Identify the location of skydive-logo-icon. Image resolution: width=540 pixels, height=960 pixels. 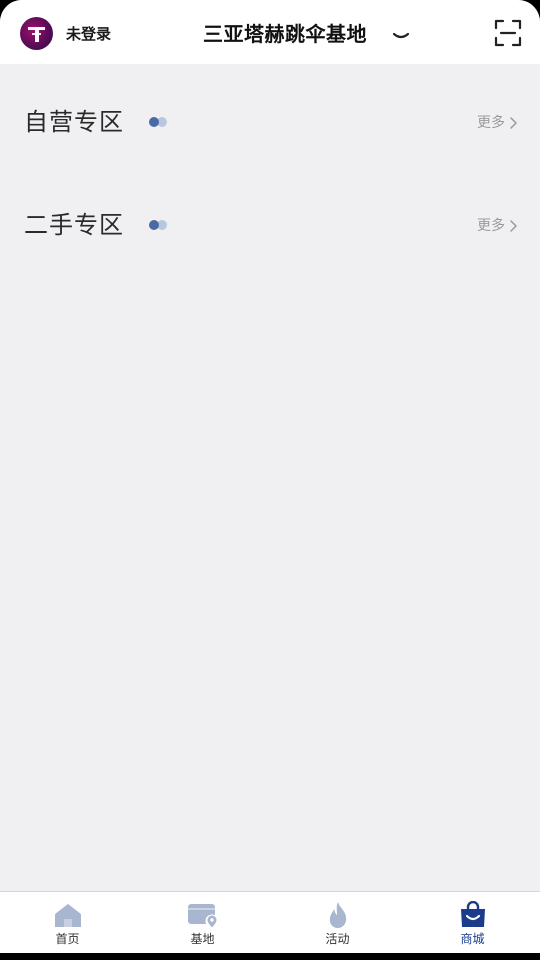
(36, 34).